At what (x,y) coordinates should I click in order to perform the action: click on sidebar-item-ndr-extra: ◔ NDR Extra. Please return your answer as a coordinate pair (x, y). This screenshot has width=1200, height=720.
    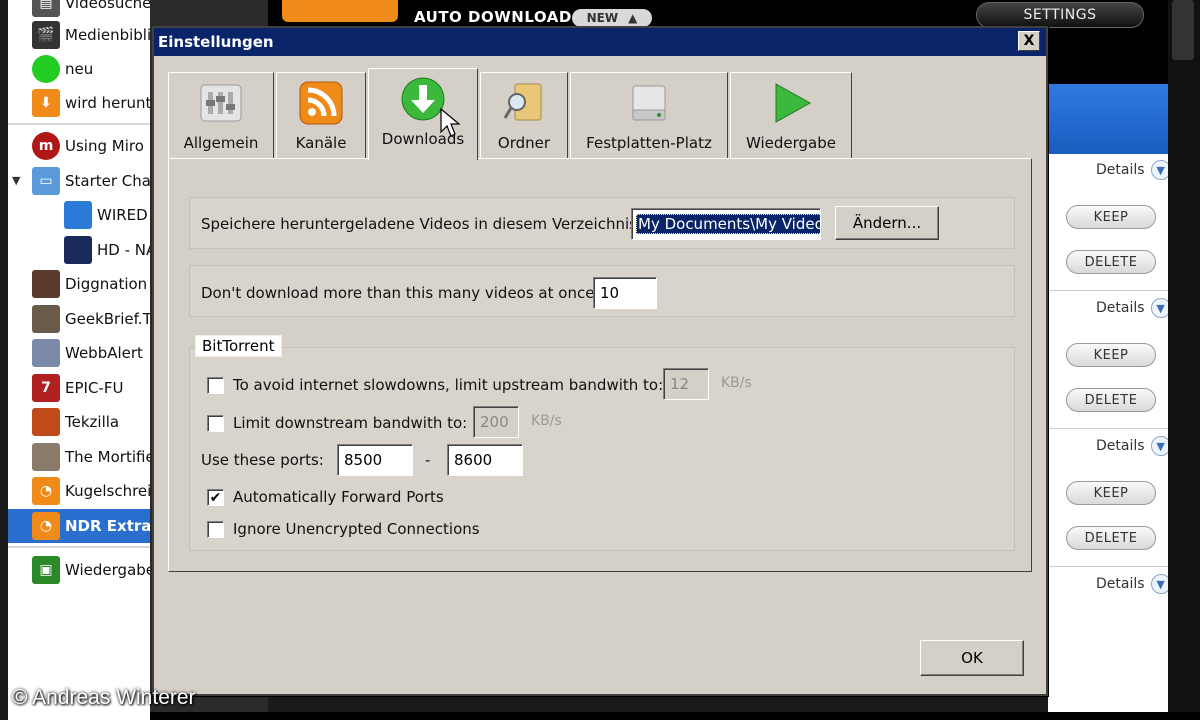
    Looking at the image, I should click on (79, 526).